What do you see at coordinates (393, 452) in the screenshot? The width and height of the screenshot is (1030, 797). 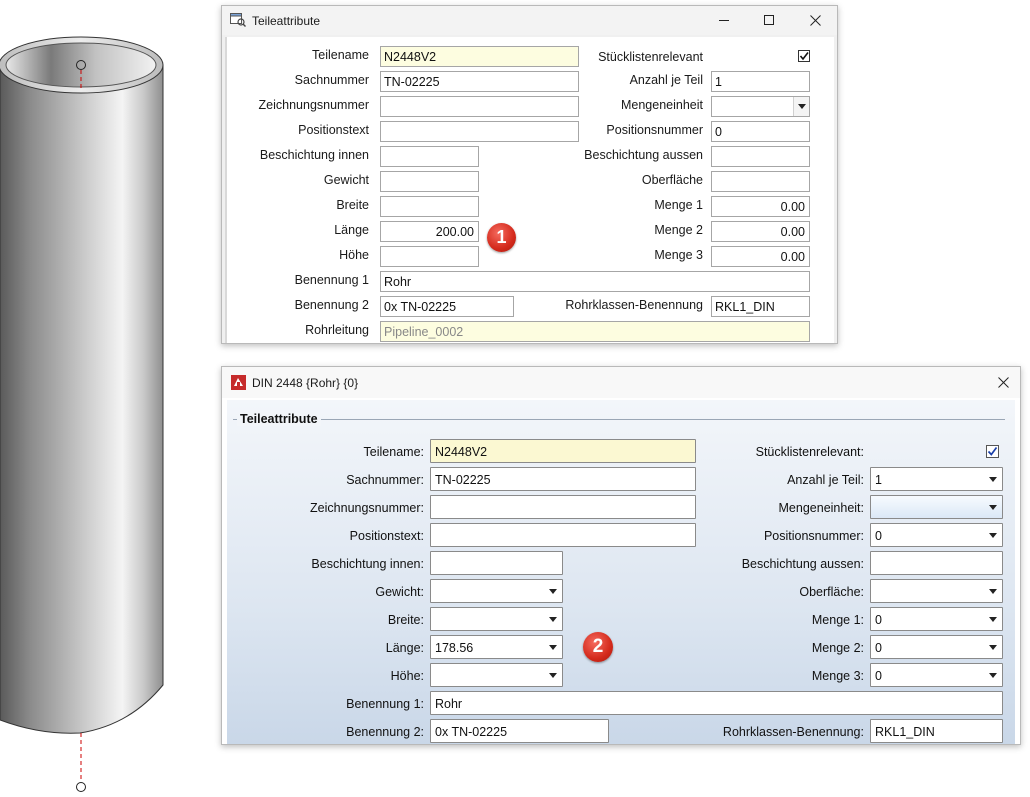 I see `label-teilename: Teilename:` at bounding box center [393, 452].